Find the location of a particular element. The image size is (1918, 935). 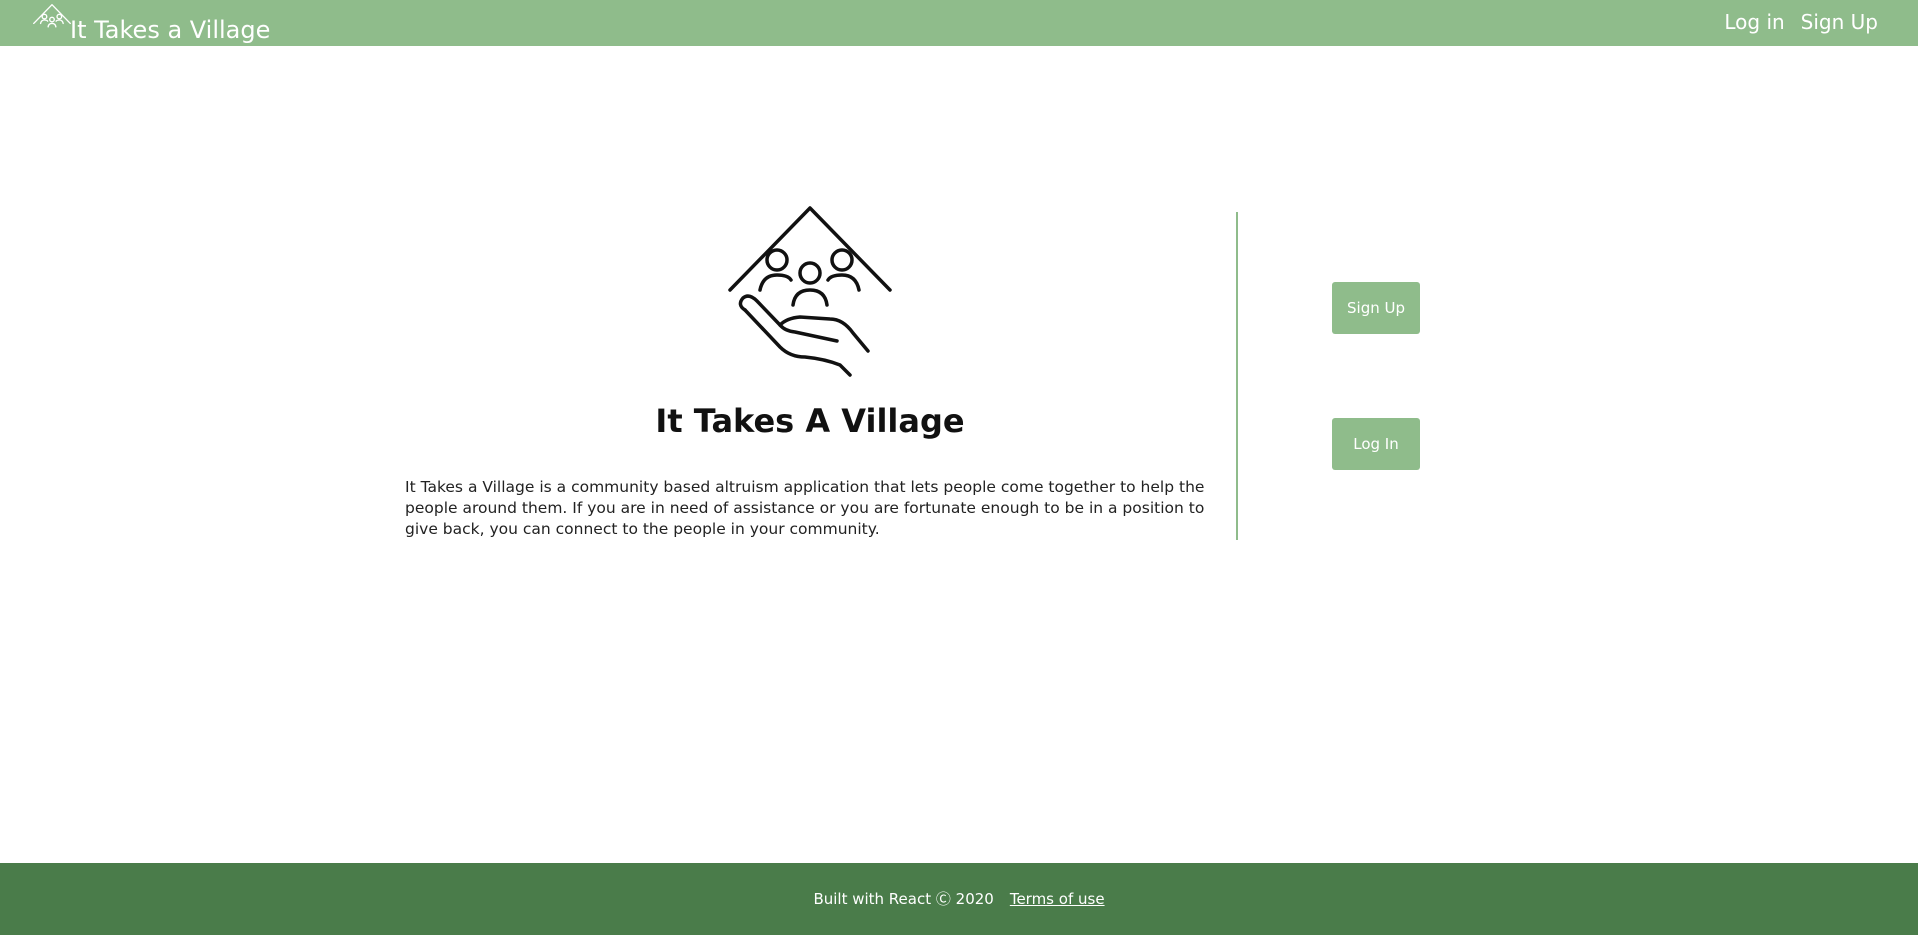

signup-button: Sign Up is located at coordinates (1376, 308).